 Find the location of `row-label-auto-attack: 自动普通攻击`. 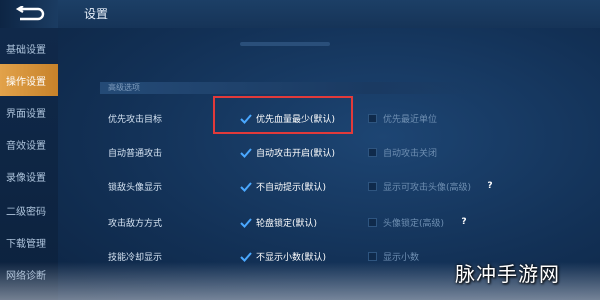

row-label-auto-attack: 自动普通攻击 is located at coordinates (135, 154).